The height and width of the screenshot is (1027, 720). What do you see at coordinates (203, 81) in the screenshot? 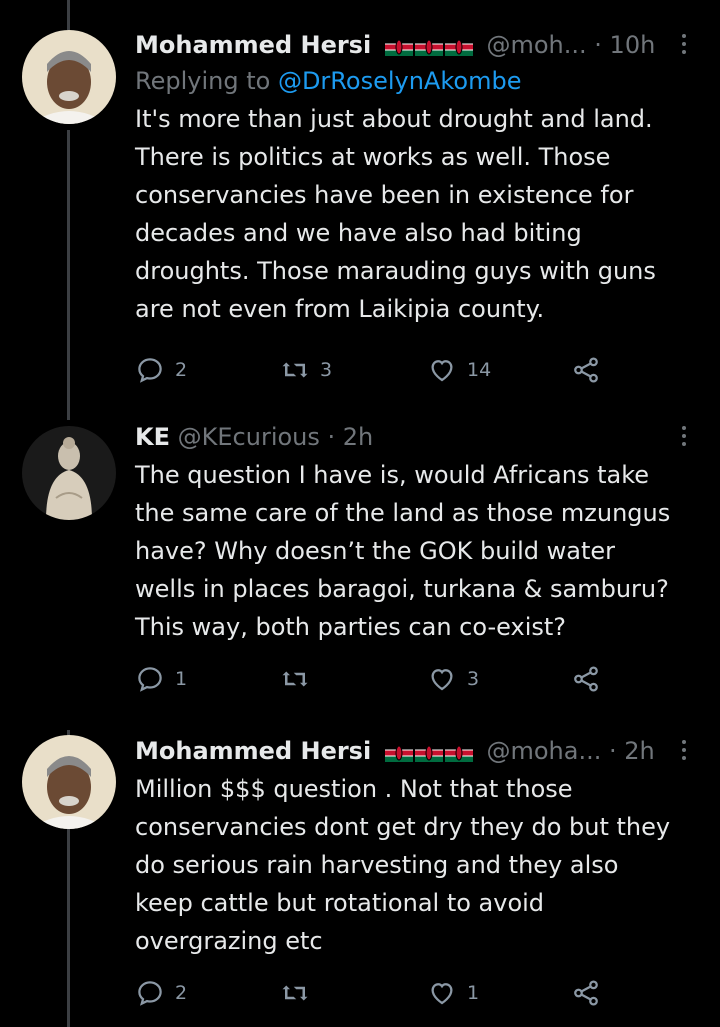
I see `replying-prefix: Replying to` at bounding box center [203, 81].